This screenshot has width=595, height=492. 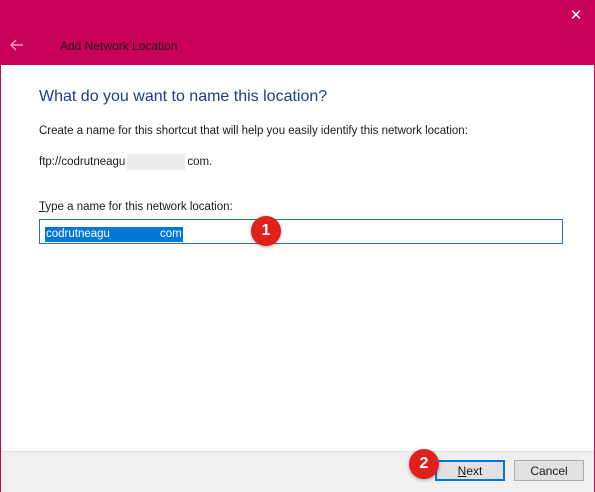 I want to click on title-bar: ✕ Add Network Location, so click(x=297, y=33).